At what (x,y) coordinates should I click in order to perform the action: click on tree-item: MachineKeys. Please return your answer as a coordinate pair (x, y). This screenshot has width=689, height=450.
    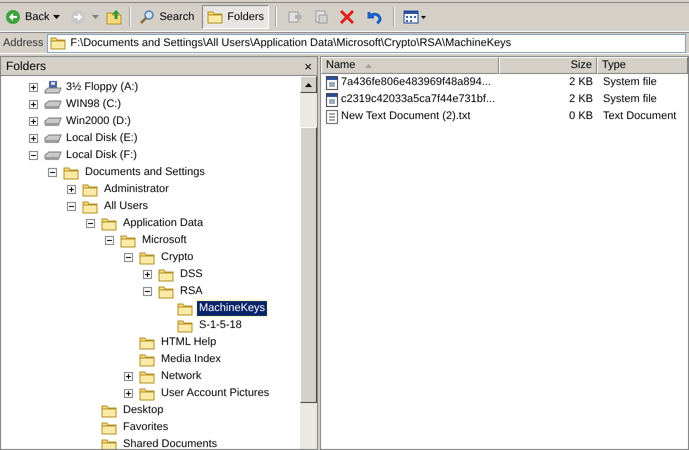
    Looking at the image, I should click on (232, 308).